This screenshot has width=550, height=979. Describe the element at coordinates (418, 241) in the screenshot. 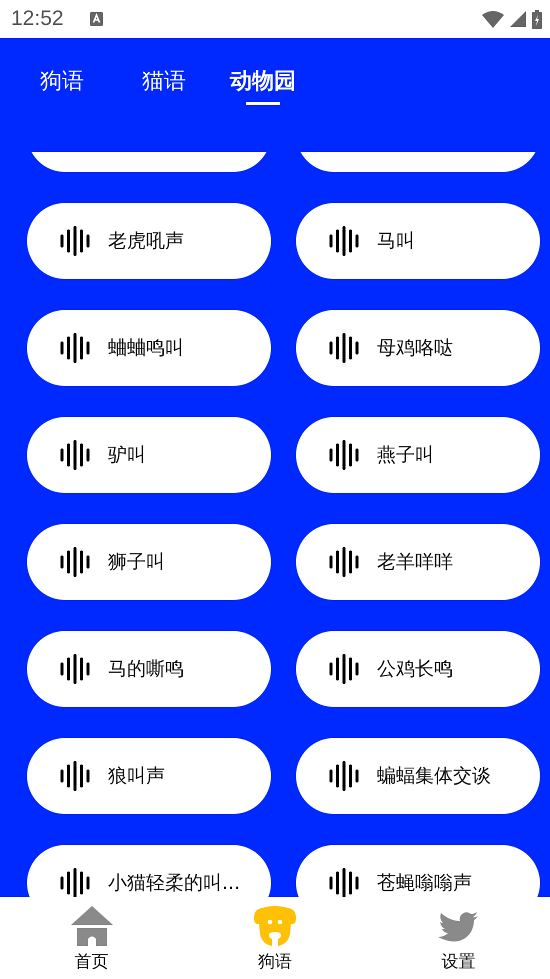

I see `sound-button: 马叫` at that location.